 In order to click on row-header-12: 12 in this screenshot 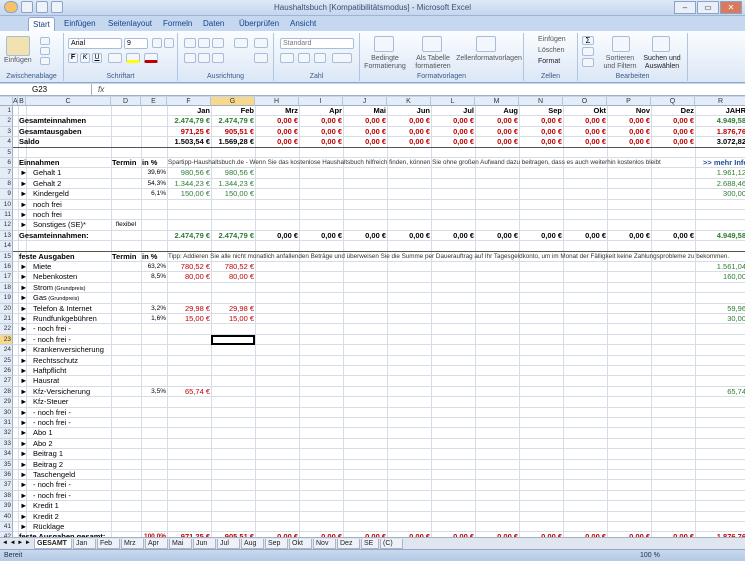, I will do `click(6, 225)`.